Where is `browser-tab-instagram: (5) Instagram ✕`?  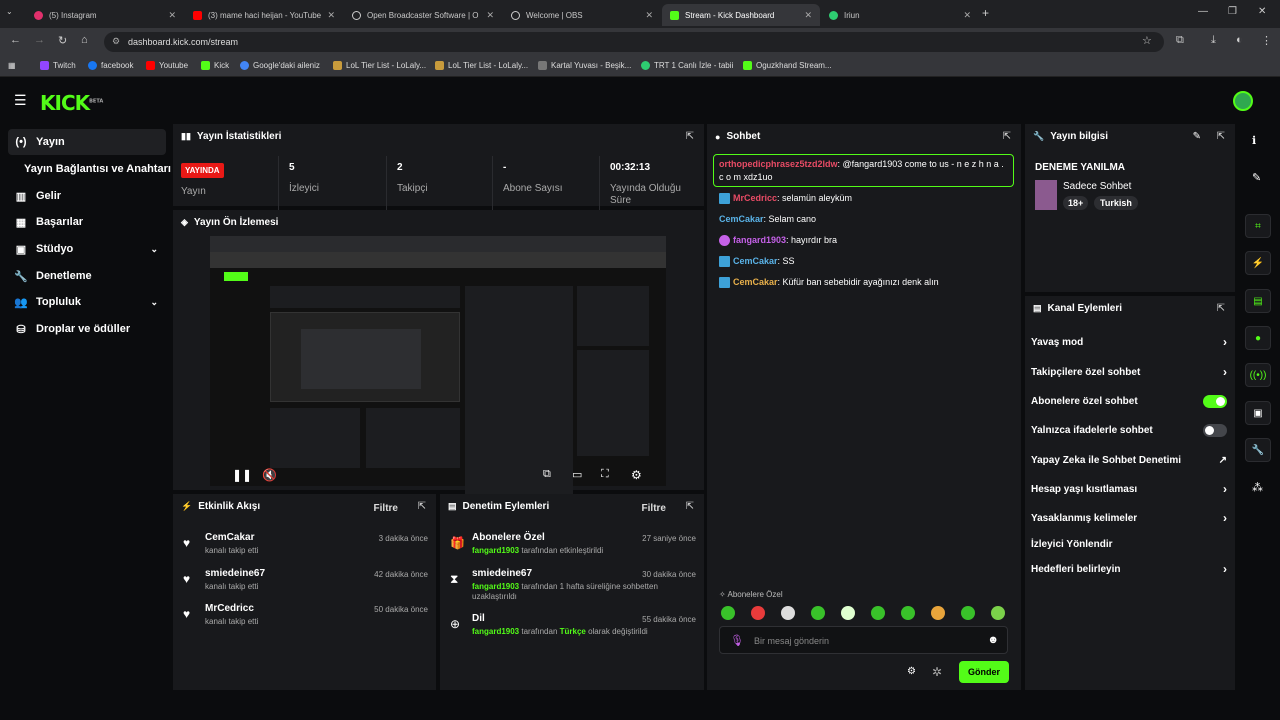 browser-tab-instagram: (5) Instagram ✕ is located at coordinates (105, 15).